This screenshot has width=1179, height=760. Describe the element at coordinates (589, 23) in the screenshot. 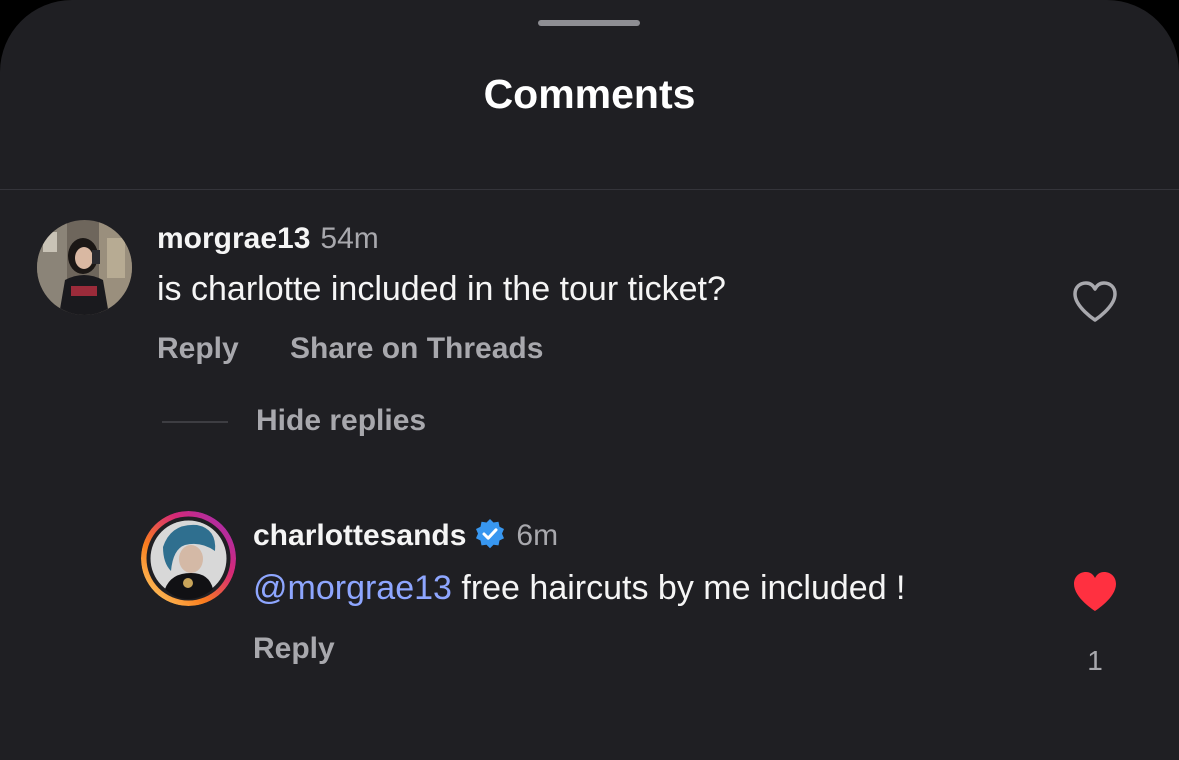

I see `sheet-grabber-handle` at that location.